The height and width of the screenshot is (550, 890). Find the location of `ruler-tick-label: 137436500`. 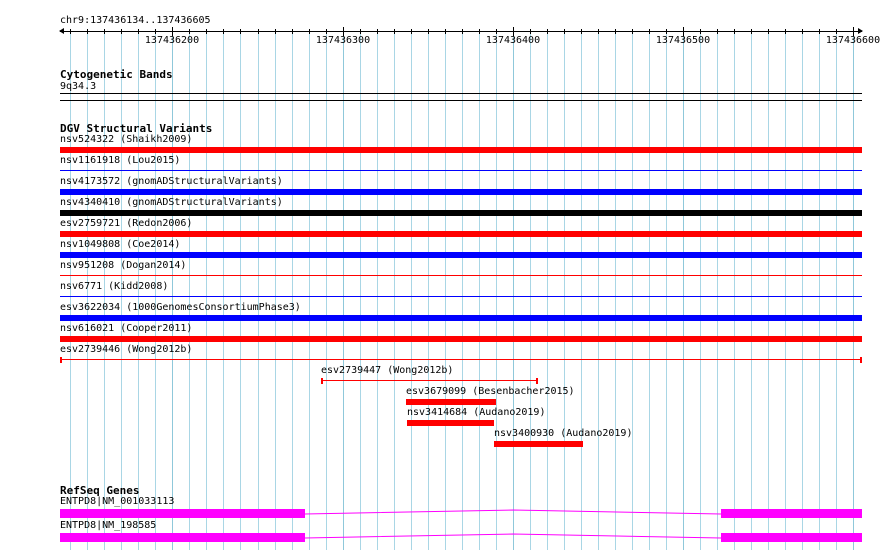

ruler-tick-label: 137436500 is located at coordinates (683, 40).